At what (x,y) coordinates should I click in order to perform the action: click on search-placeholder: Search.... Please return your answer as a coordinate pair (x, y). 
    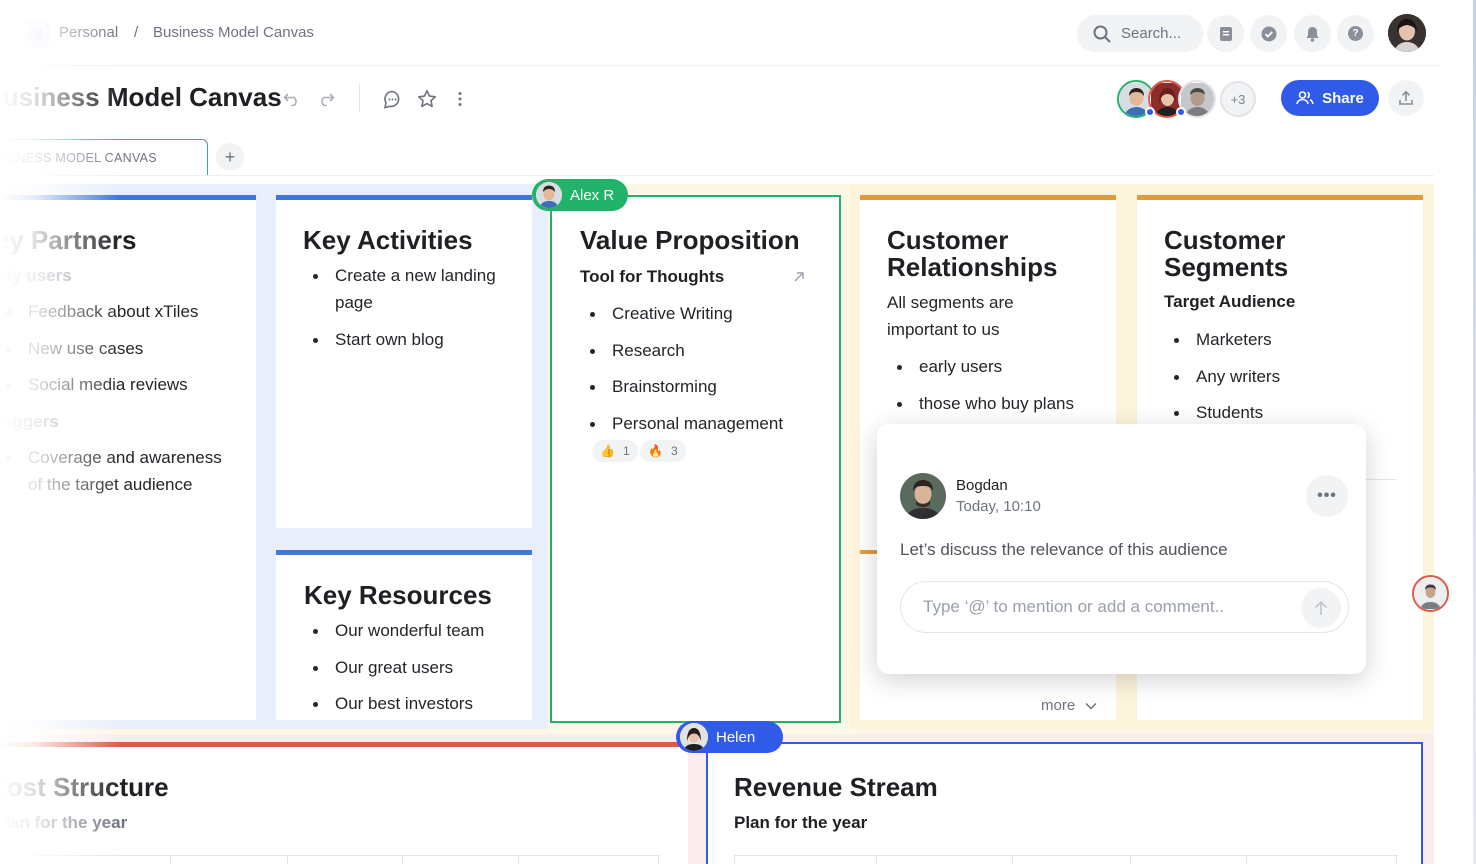
    Looking at the image, I should click on (1151, 33).